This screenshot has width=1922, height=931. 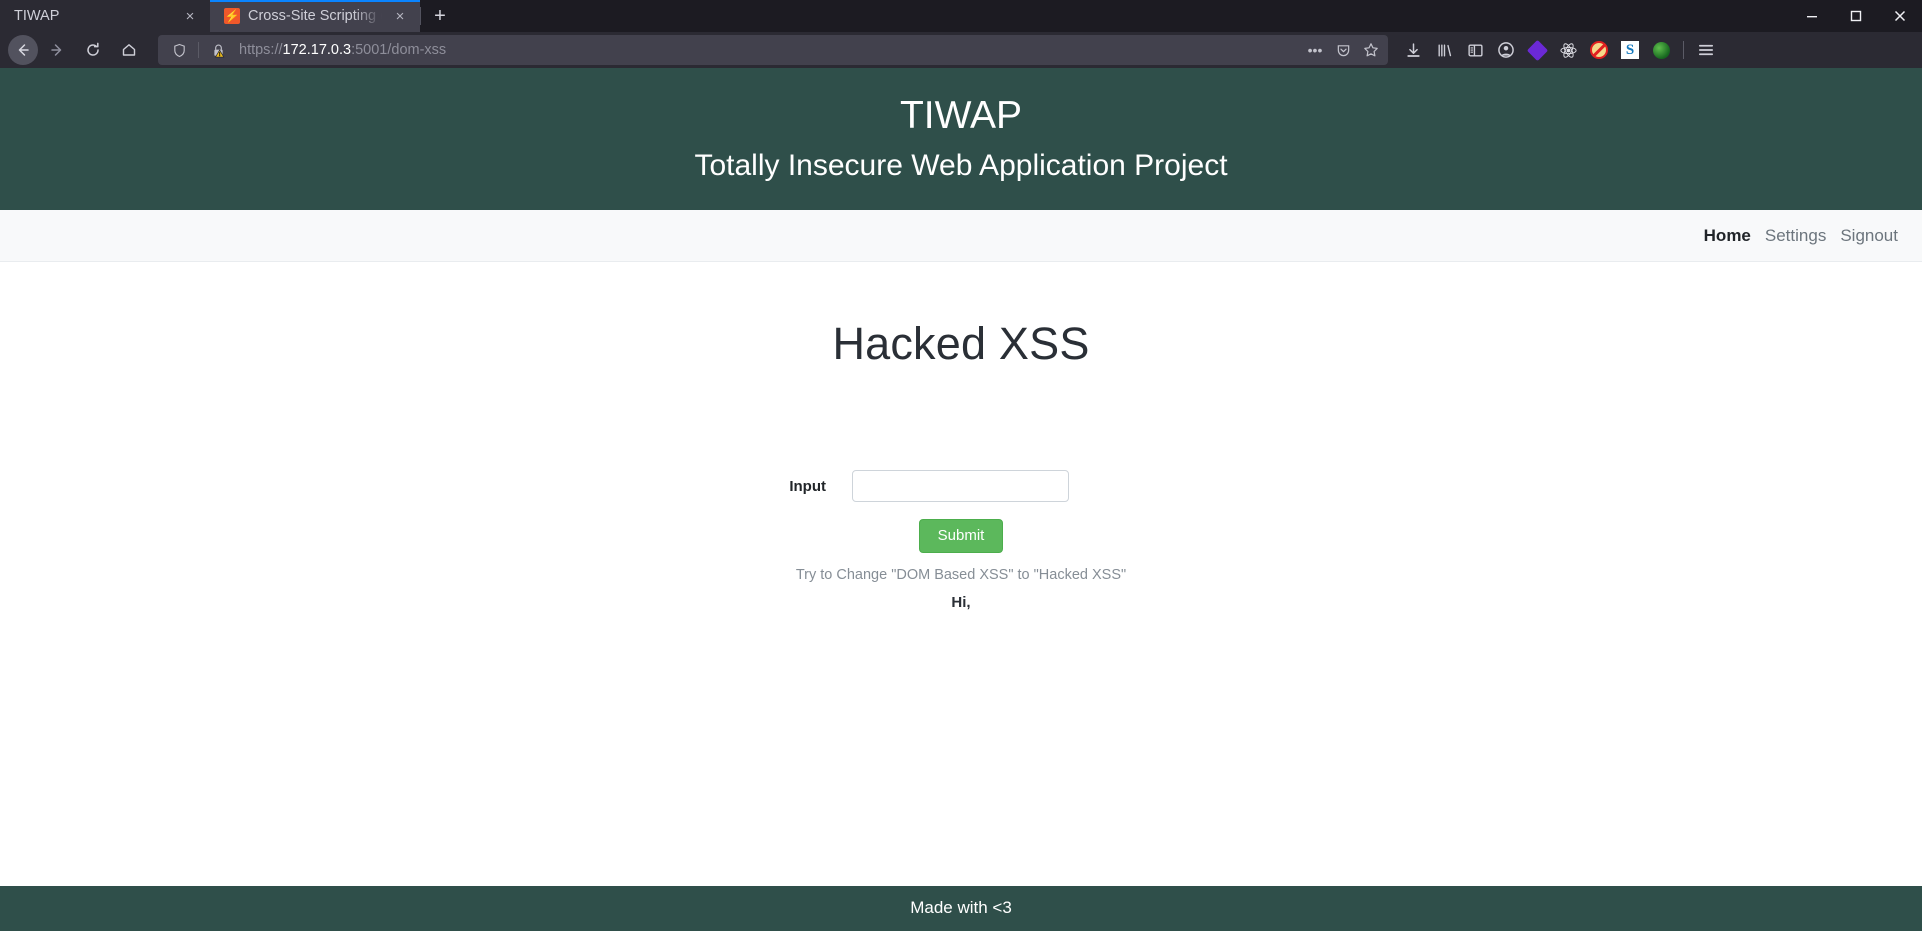 What do you see at coordinates (1124, 16) in the screenshot?
I see `tab-strip-spacer` at bounding box center [1124, 16].